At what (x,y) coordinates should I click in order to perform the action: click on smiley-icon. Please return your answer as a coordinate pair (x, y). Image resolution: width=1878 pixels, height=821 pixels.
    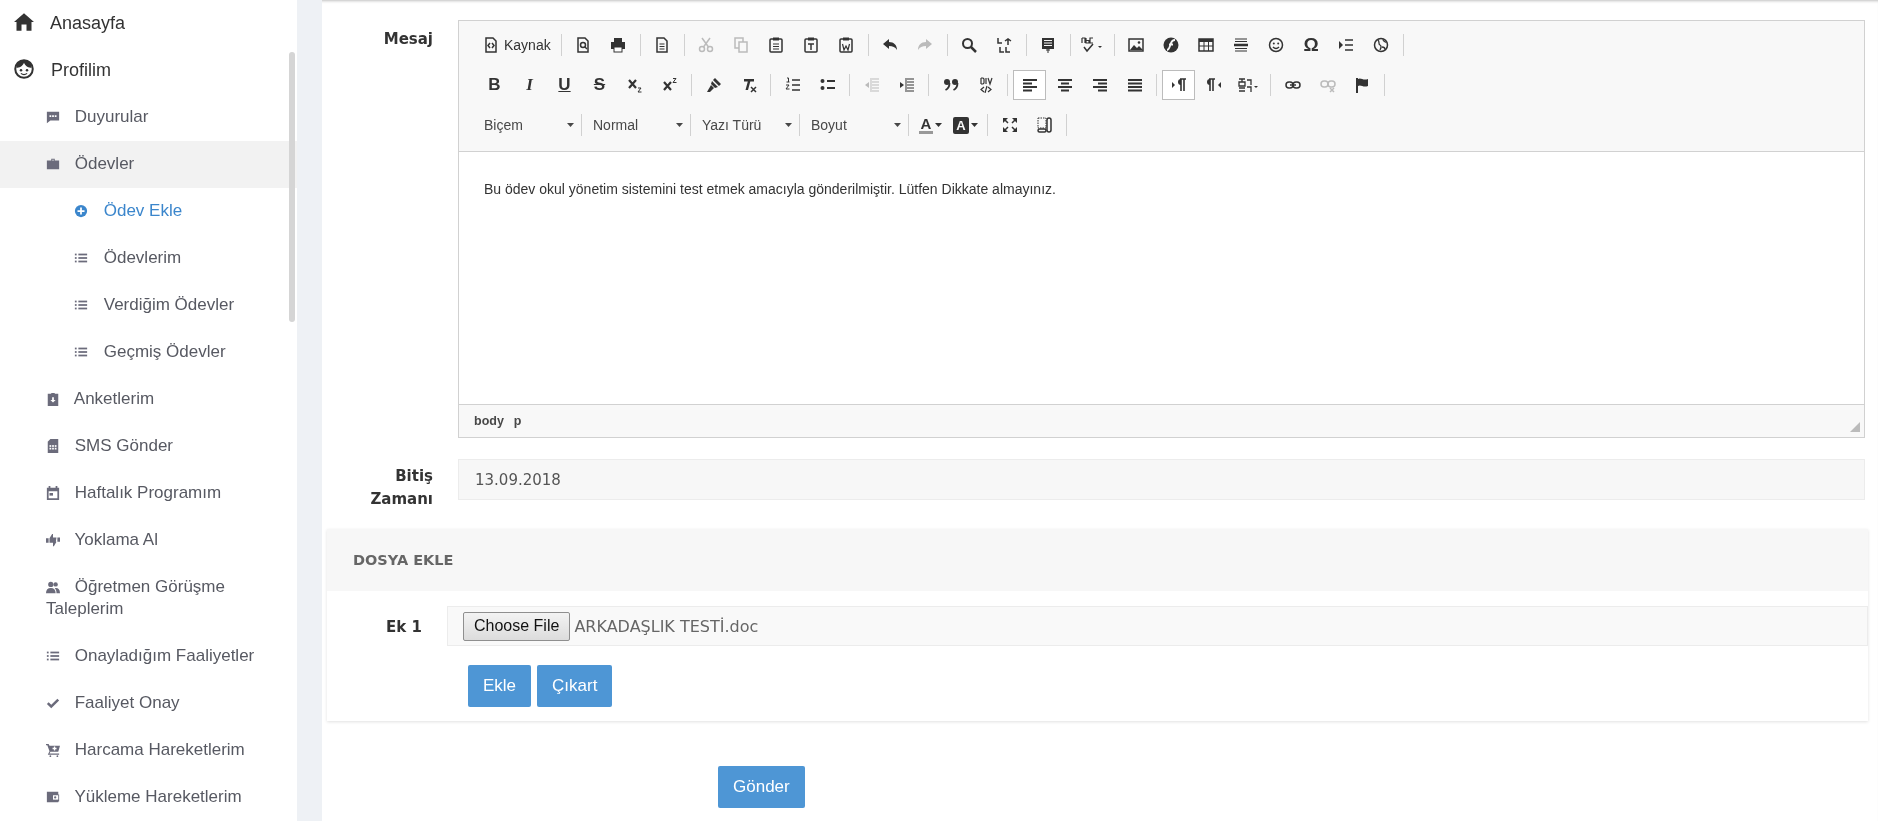
    Looking at the image, I should click on (1276, 45).